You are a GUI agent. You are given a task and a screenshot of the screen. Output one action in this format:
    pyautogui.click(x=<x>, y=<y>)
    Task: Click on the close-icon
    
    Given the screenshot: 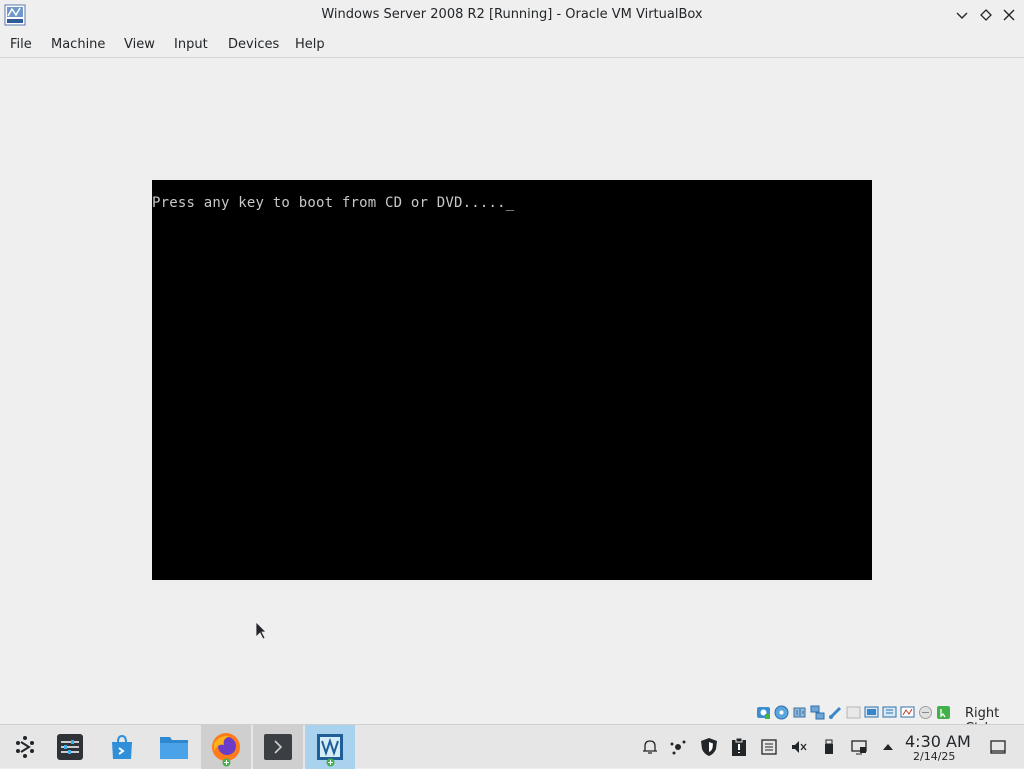 What is the action you would take?
    pyautogui.click(x=1009, y=15)
    